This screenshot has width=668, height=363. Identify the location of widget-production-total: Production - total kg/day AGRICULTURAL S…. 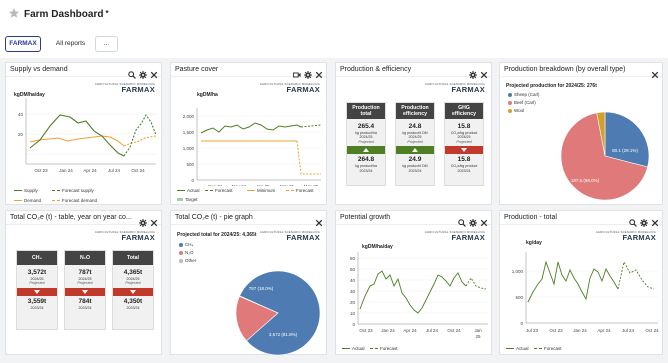
(581, 282).